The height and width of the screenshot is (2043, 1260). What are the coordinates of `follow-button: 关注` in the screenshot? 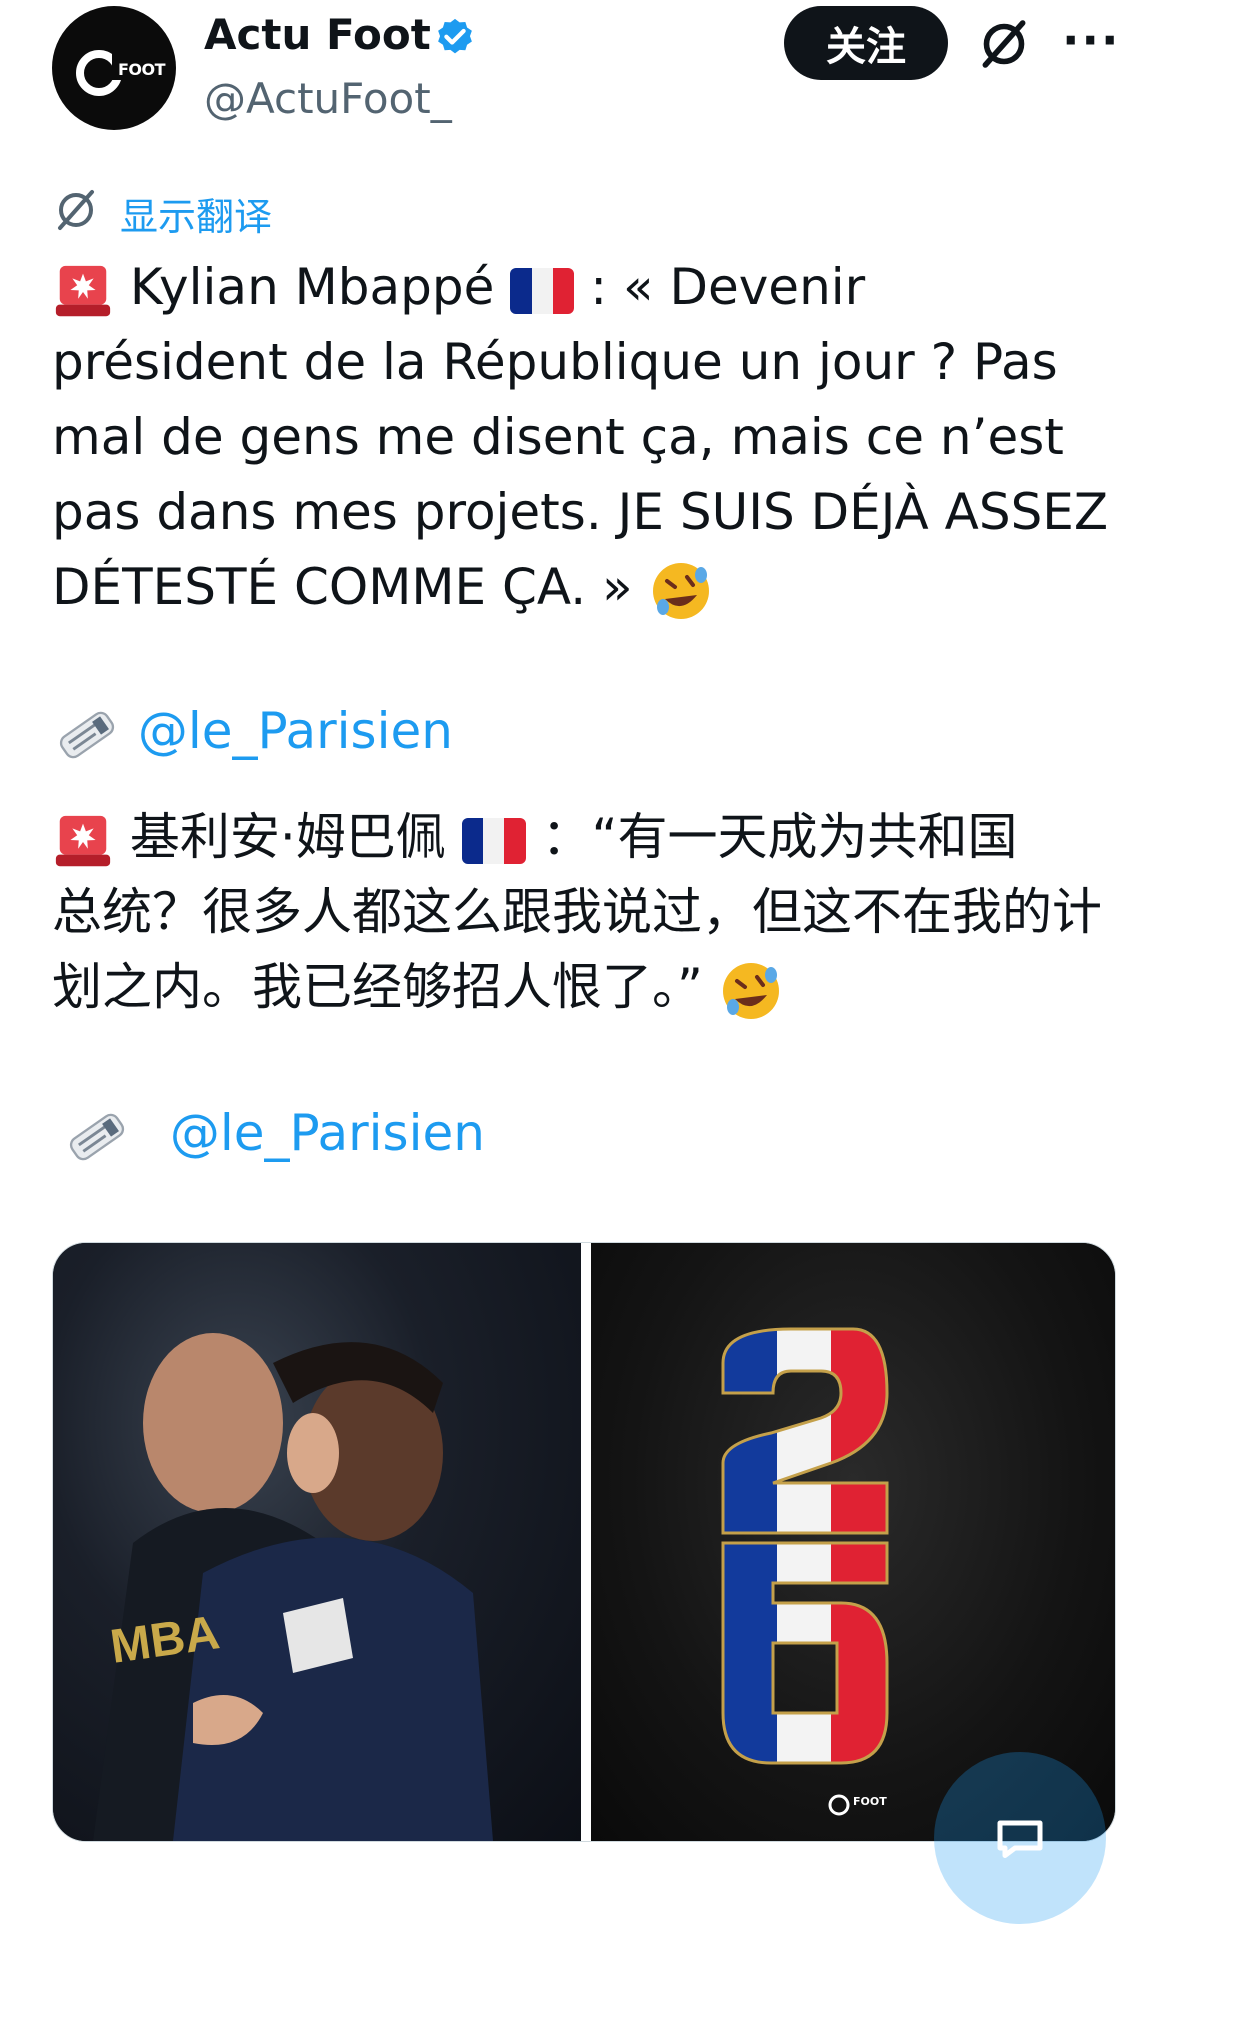 It's located at (866, 43).